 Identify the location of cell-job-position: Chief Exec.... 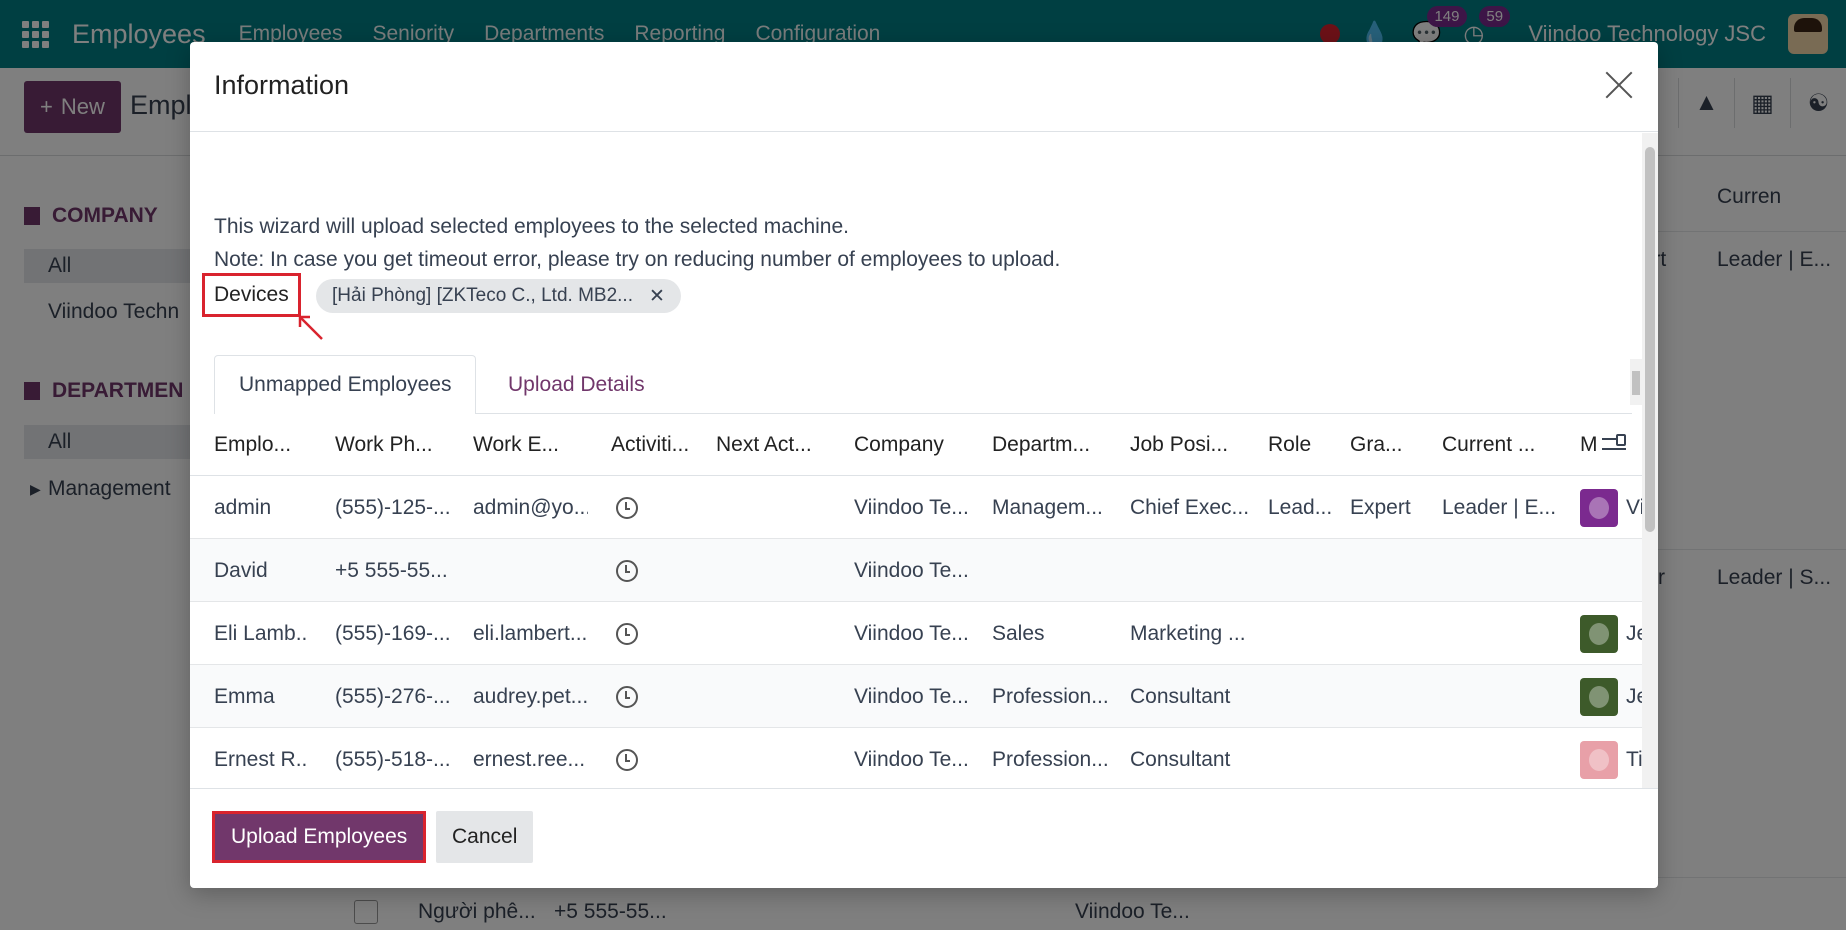
(1190, 507).